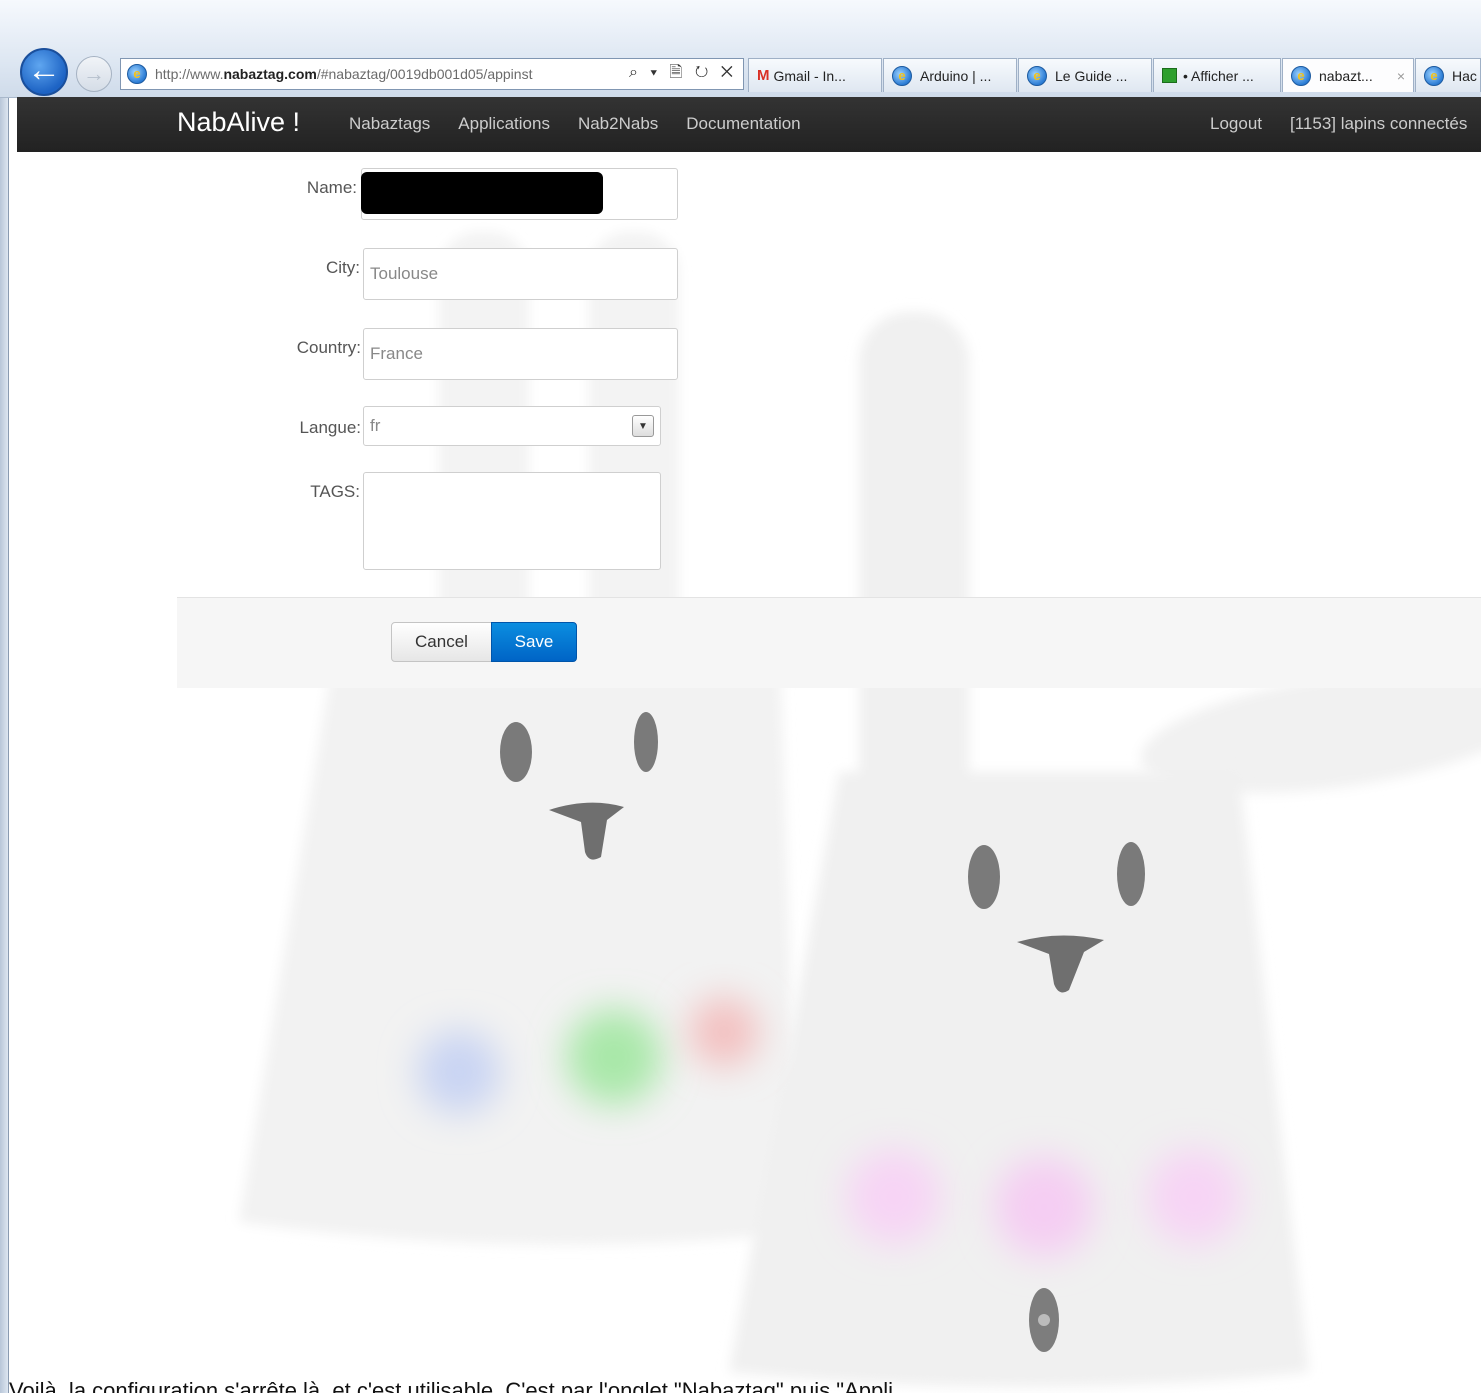 The width and height of the screenshot is (1481, 1393). Describe the element at coordinates (270, 74) in the screenshot. I see `url-domain: nabaztag.com` at that location.